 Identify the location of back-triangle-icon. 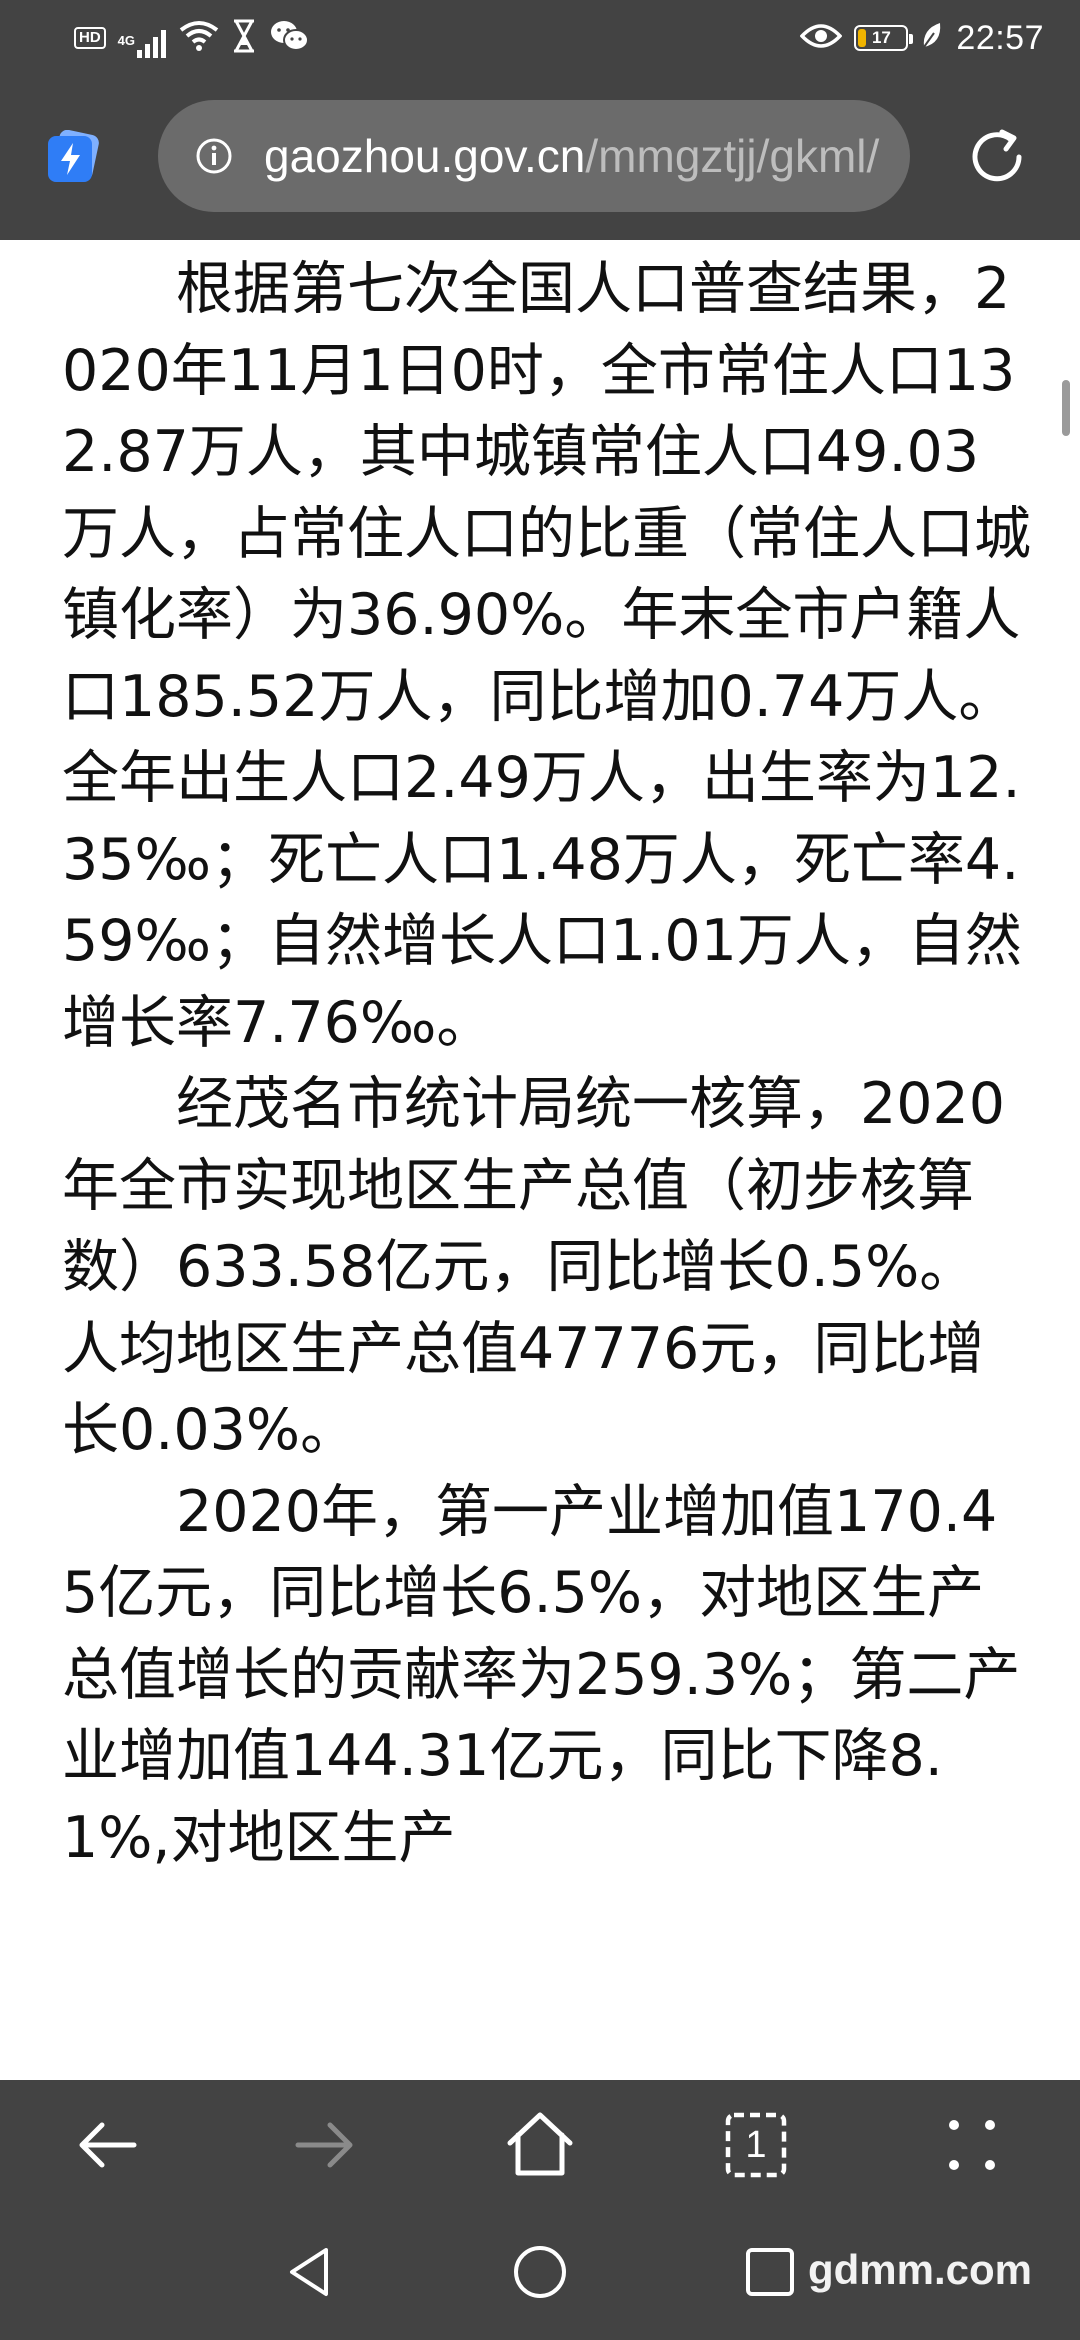
(310, 2272).